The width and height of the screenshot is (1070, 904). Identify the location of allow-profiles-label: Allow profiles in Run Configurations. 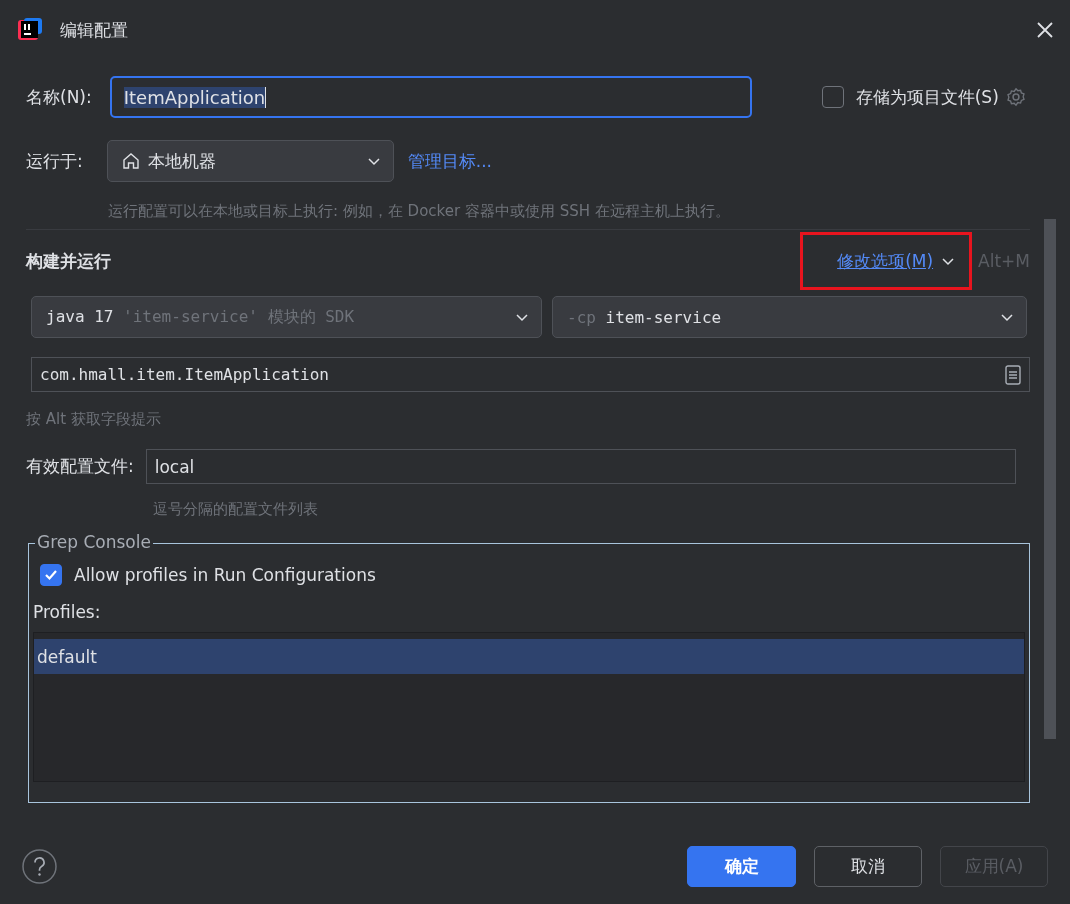
(225, 575).